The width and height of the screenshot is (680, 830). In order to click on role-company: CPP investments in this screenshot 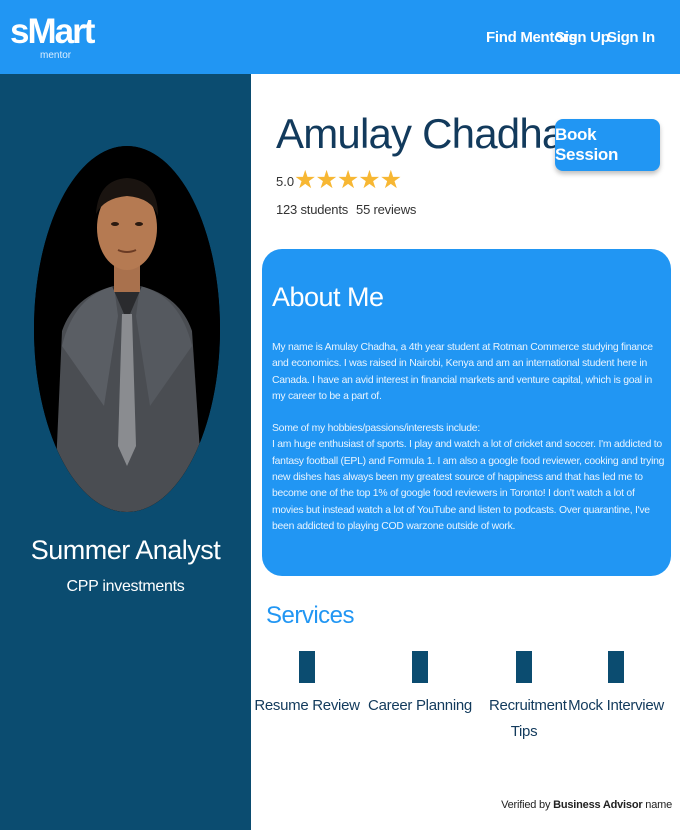, I will do `click(125, 586)`.